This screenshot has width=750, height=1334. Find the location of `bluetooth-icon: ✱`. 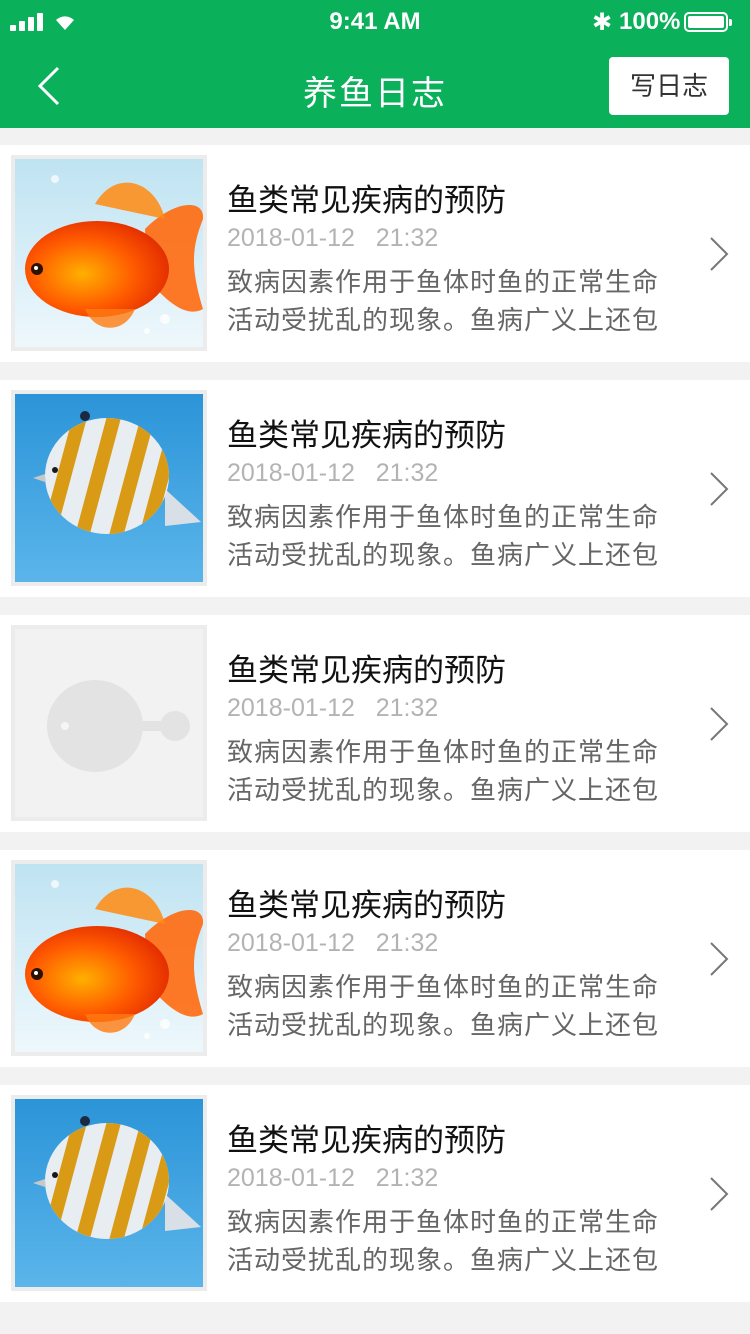

bluetooth-icon: ✱ is located at coordinates (602, 22).